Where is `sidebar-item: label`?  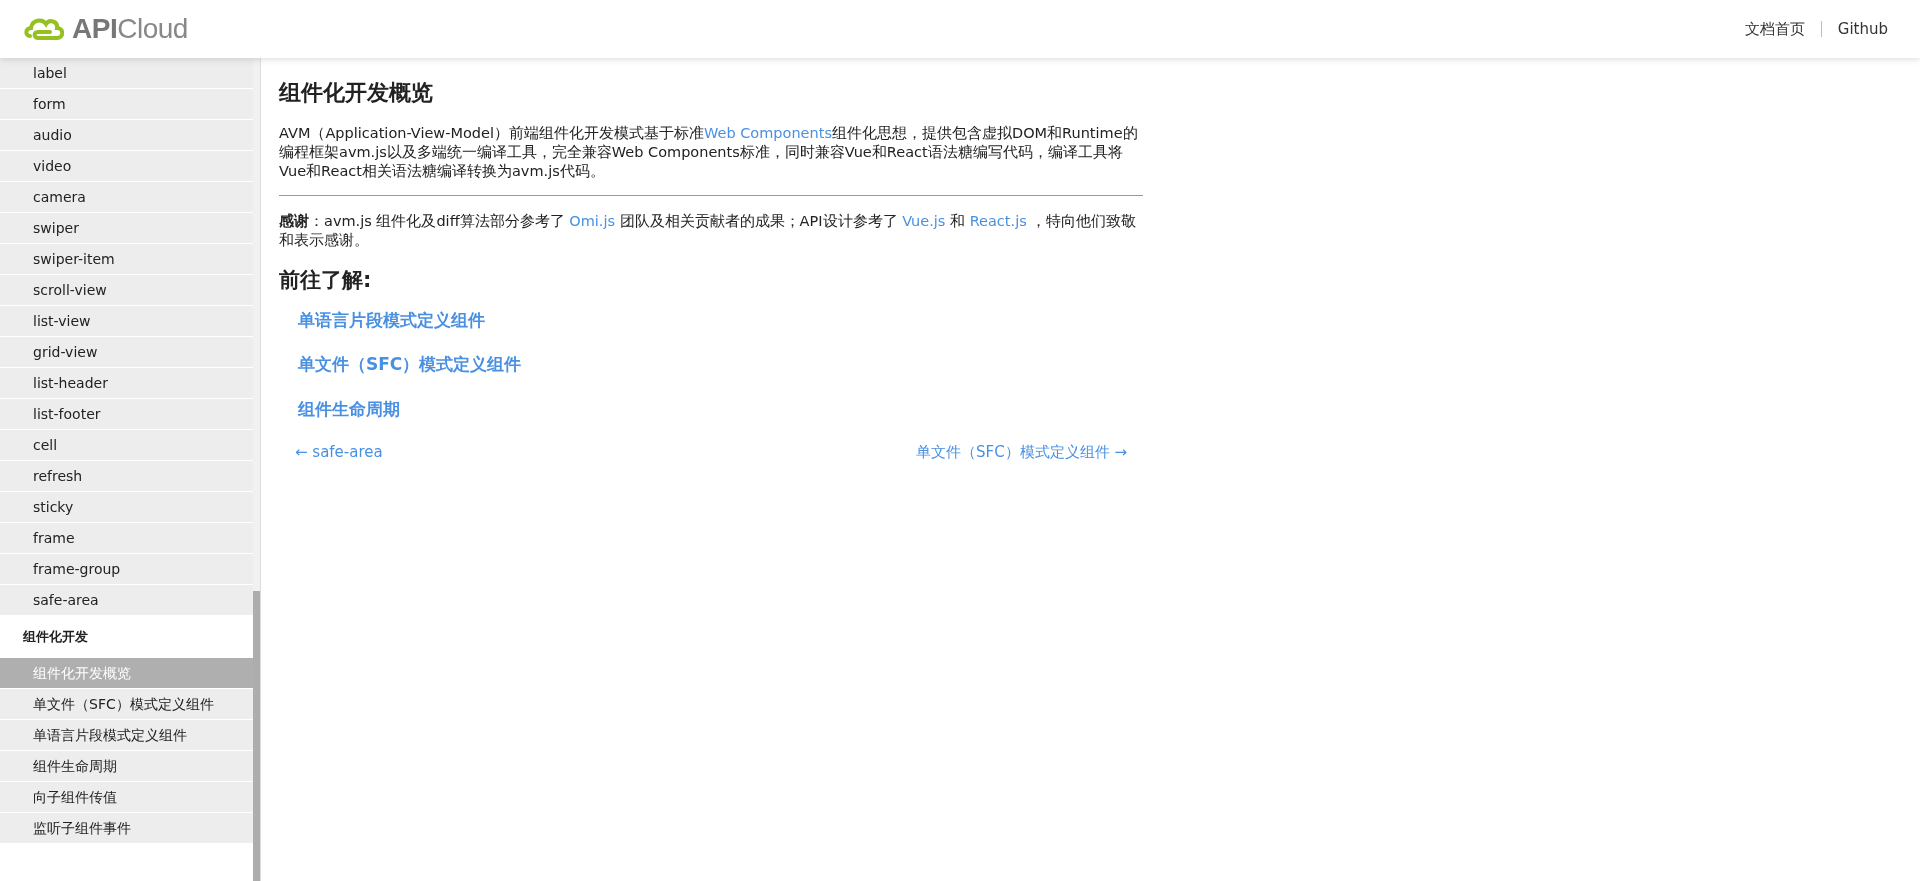
sidebar-item: label is located at coordinates (127, 73).